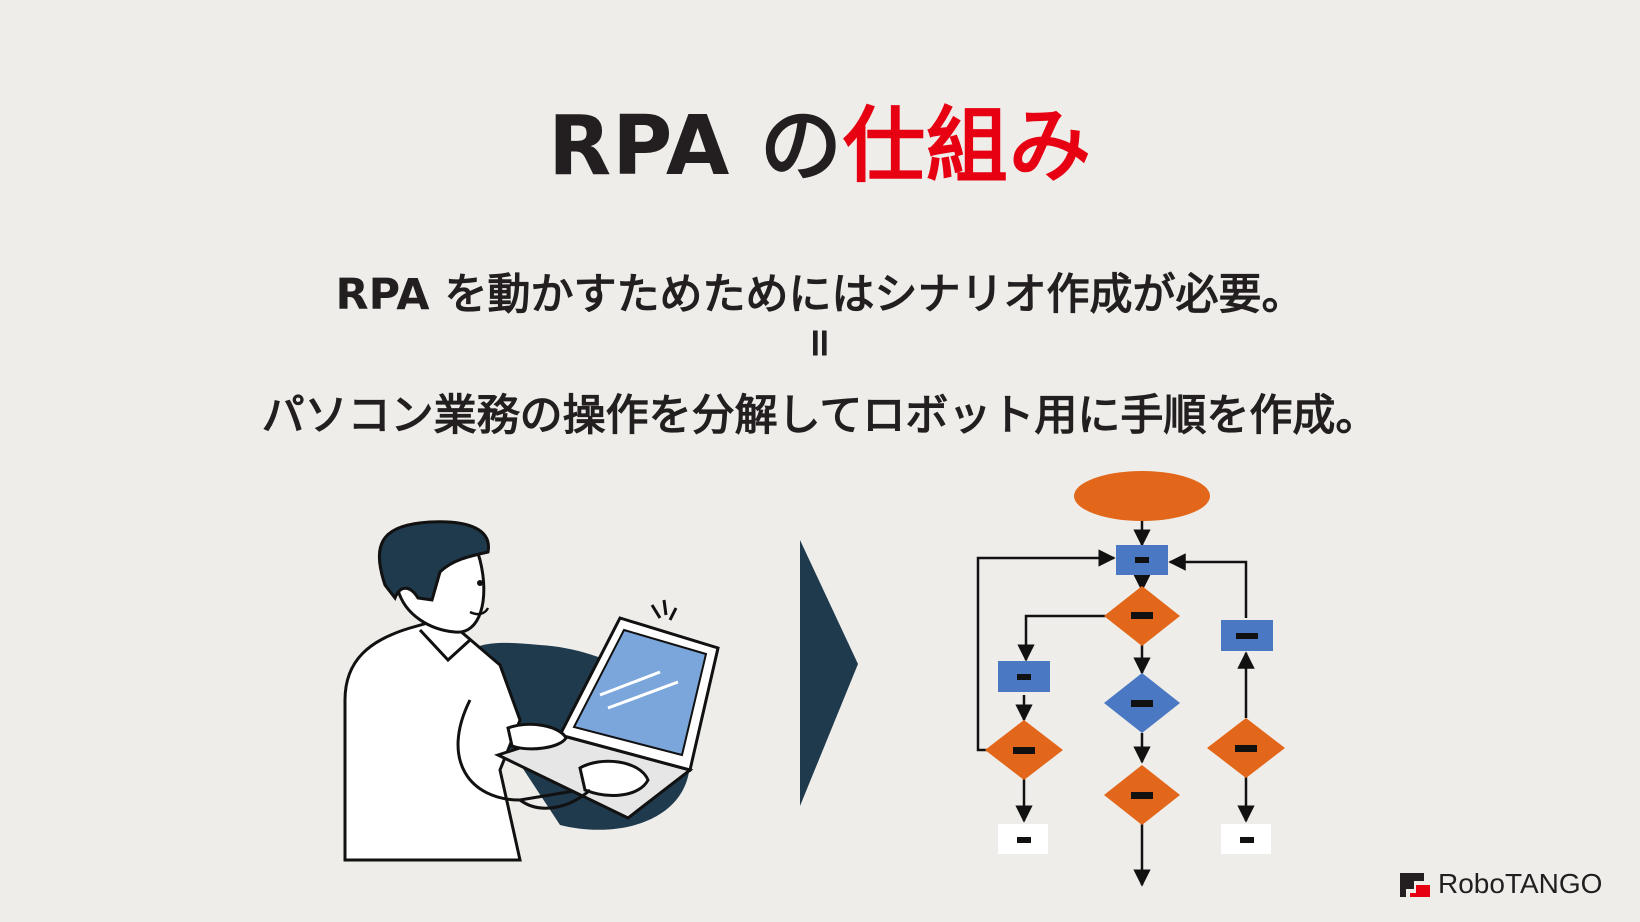  Describe the element at coordinates (1142, 496) in the screenshot. I see `flow-start-oval` at that location.